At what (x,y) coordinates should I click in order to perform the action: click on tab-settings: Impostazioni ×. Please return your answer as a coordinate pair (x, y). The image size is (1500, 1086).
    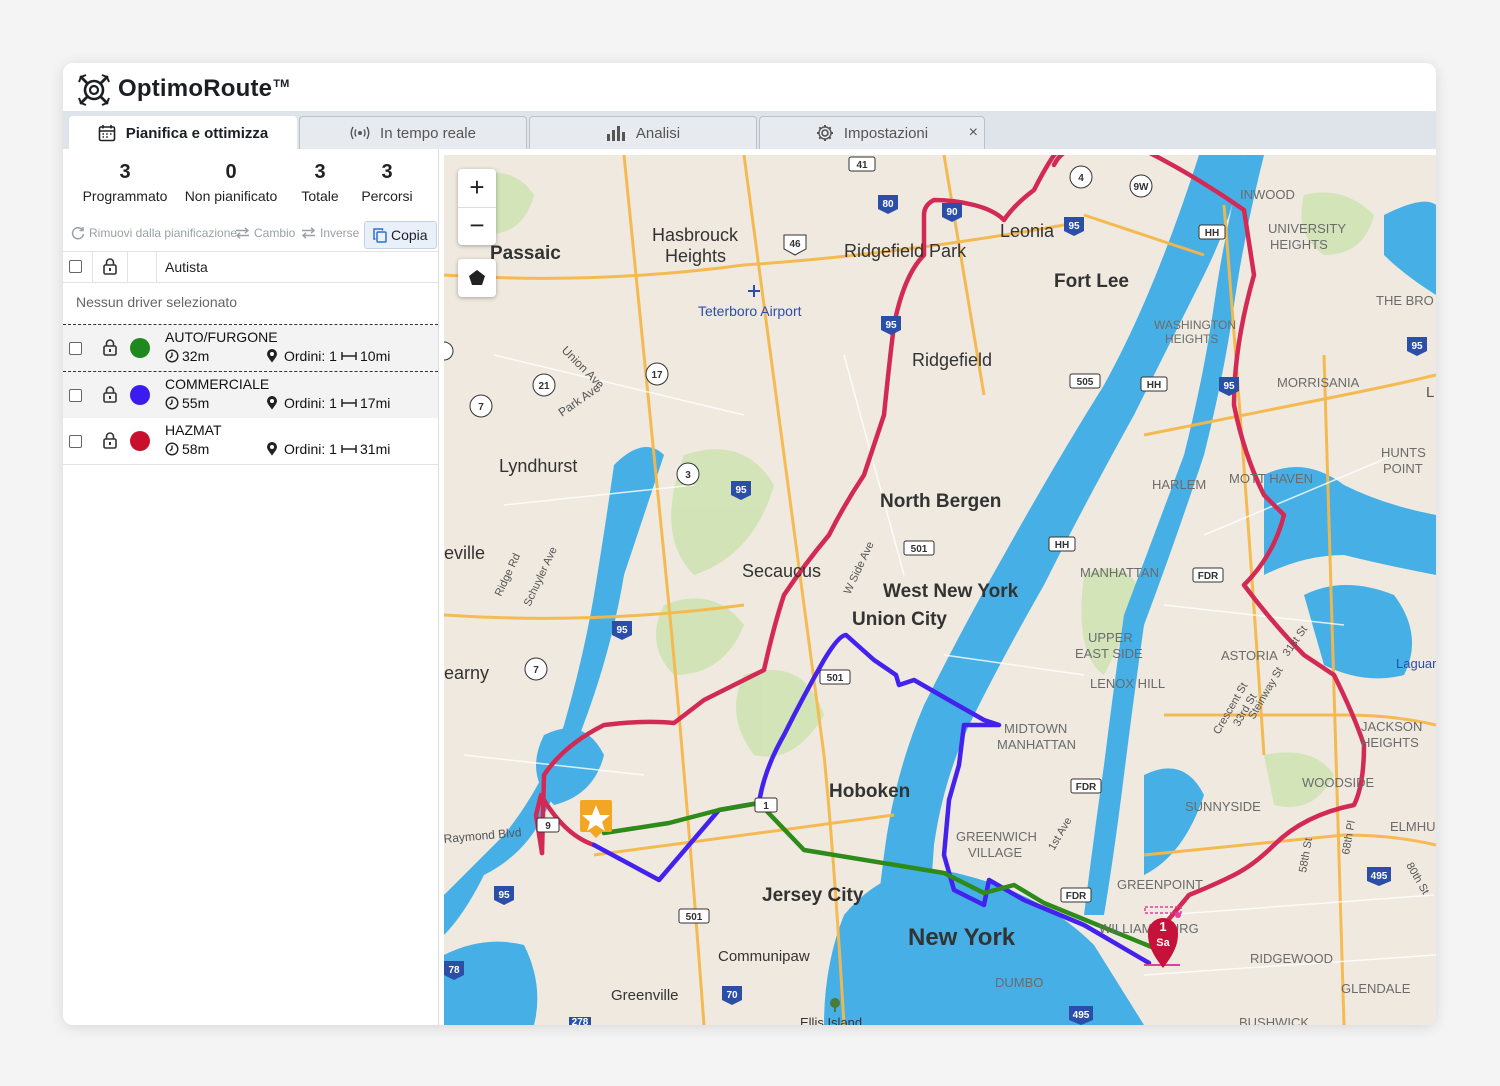
    Looking at the image, I should click on (872, 132).